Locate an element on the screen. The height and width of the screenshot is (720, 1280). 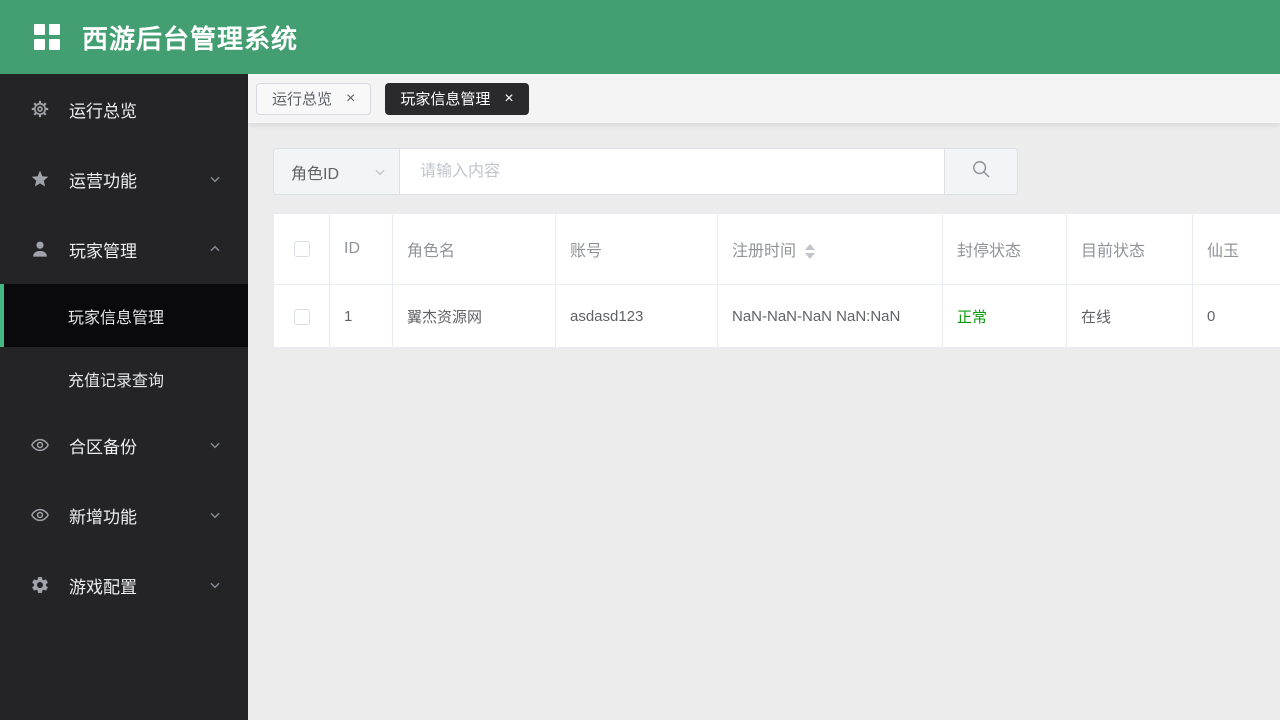
sidebar-item-label: 合区备份 is located at coordinates (103, 447).